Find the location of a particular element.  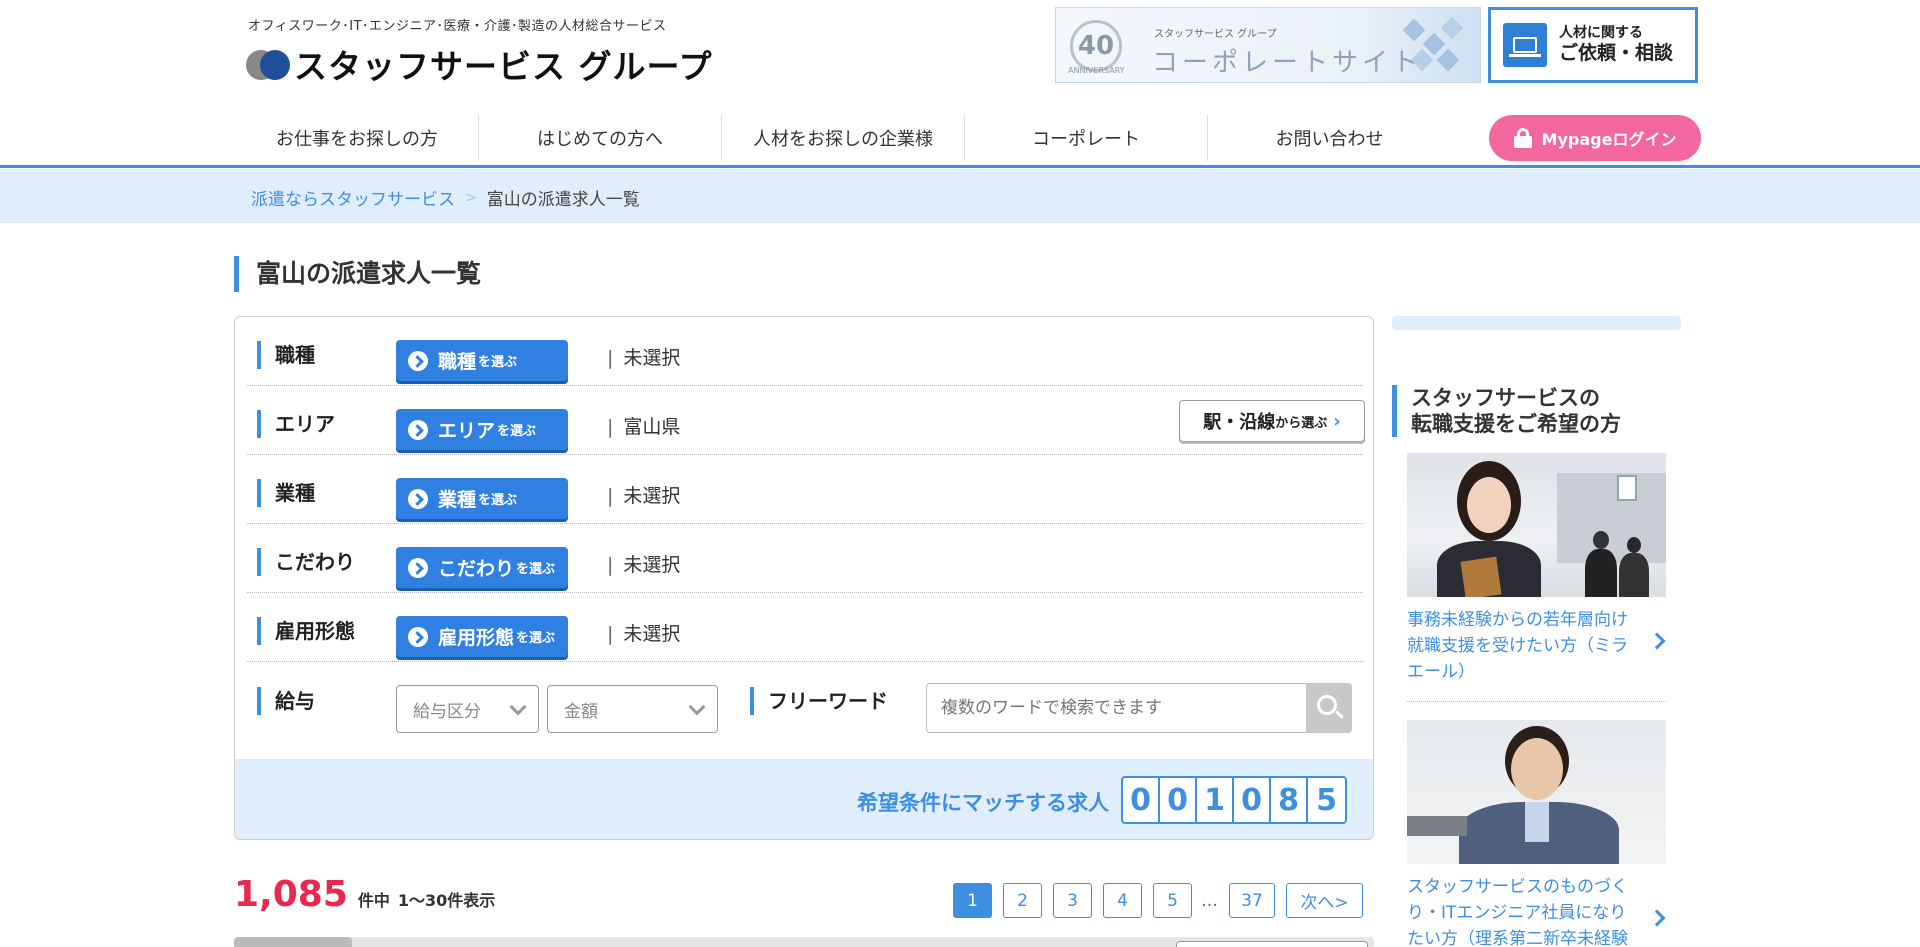

next-page-button: 次へ> is located at coordinates (1324, 900).